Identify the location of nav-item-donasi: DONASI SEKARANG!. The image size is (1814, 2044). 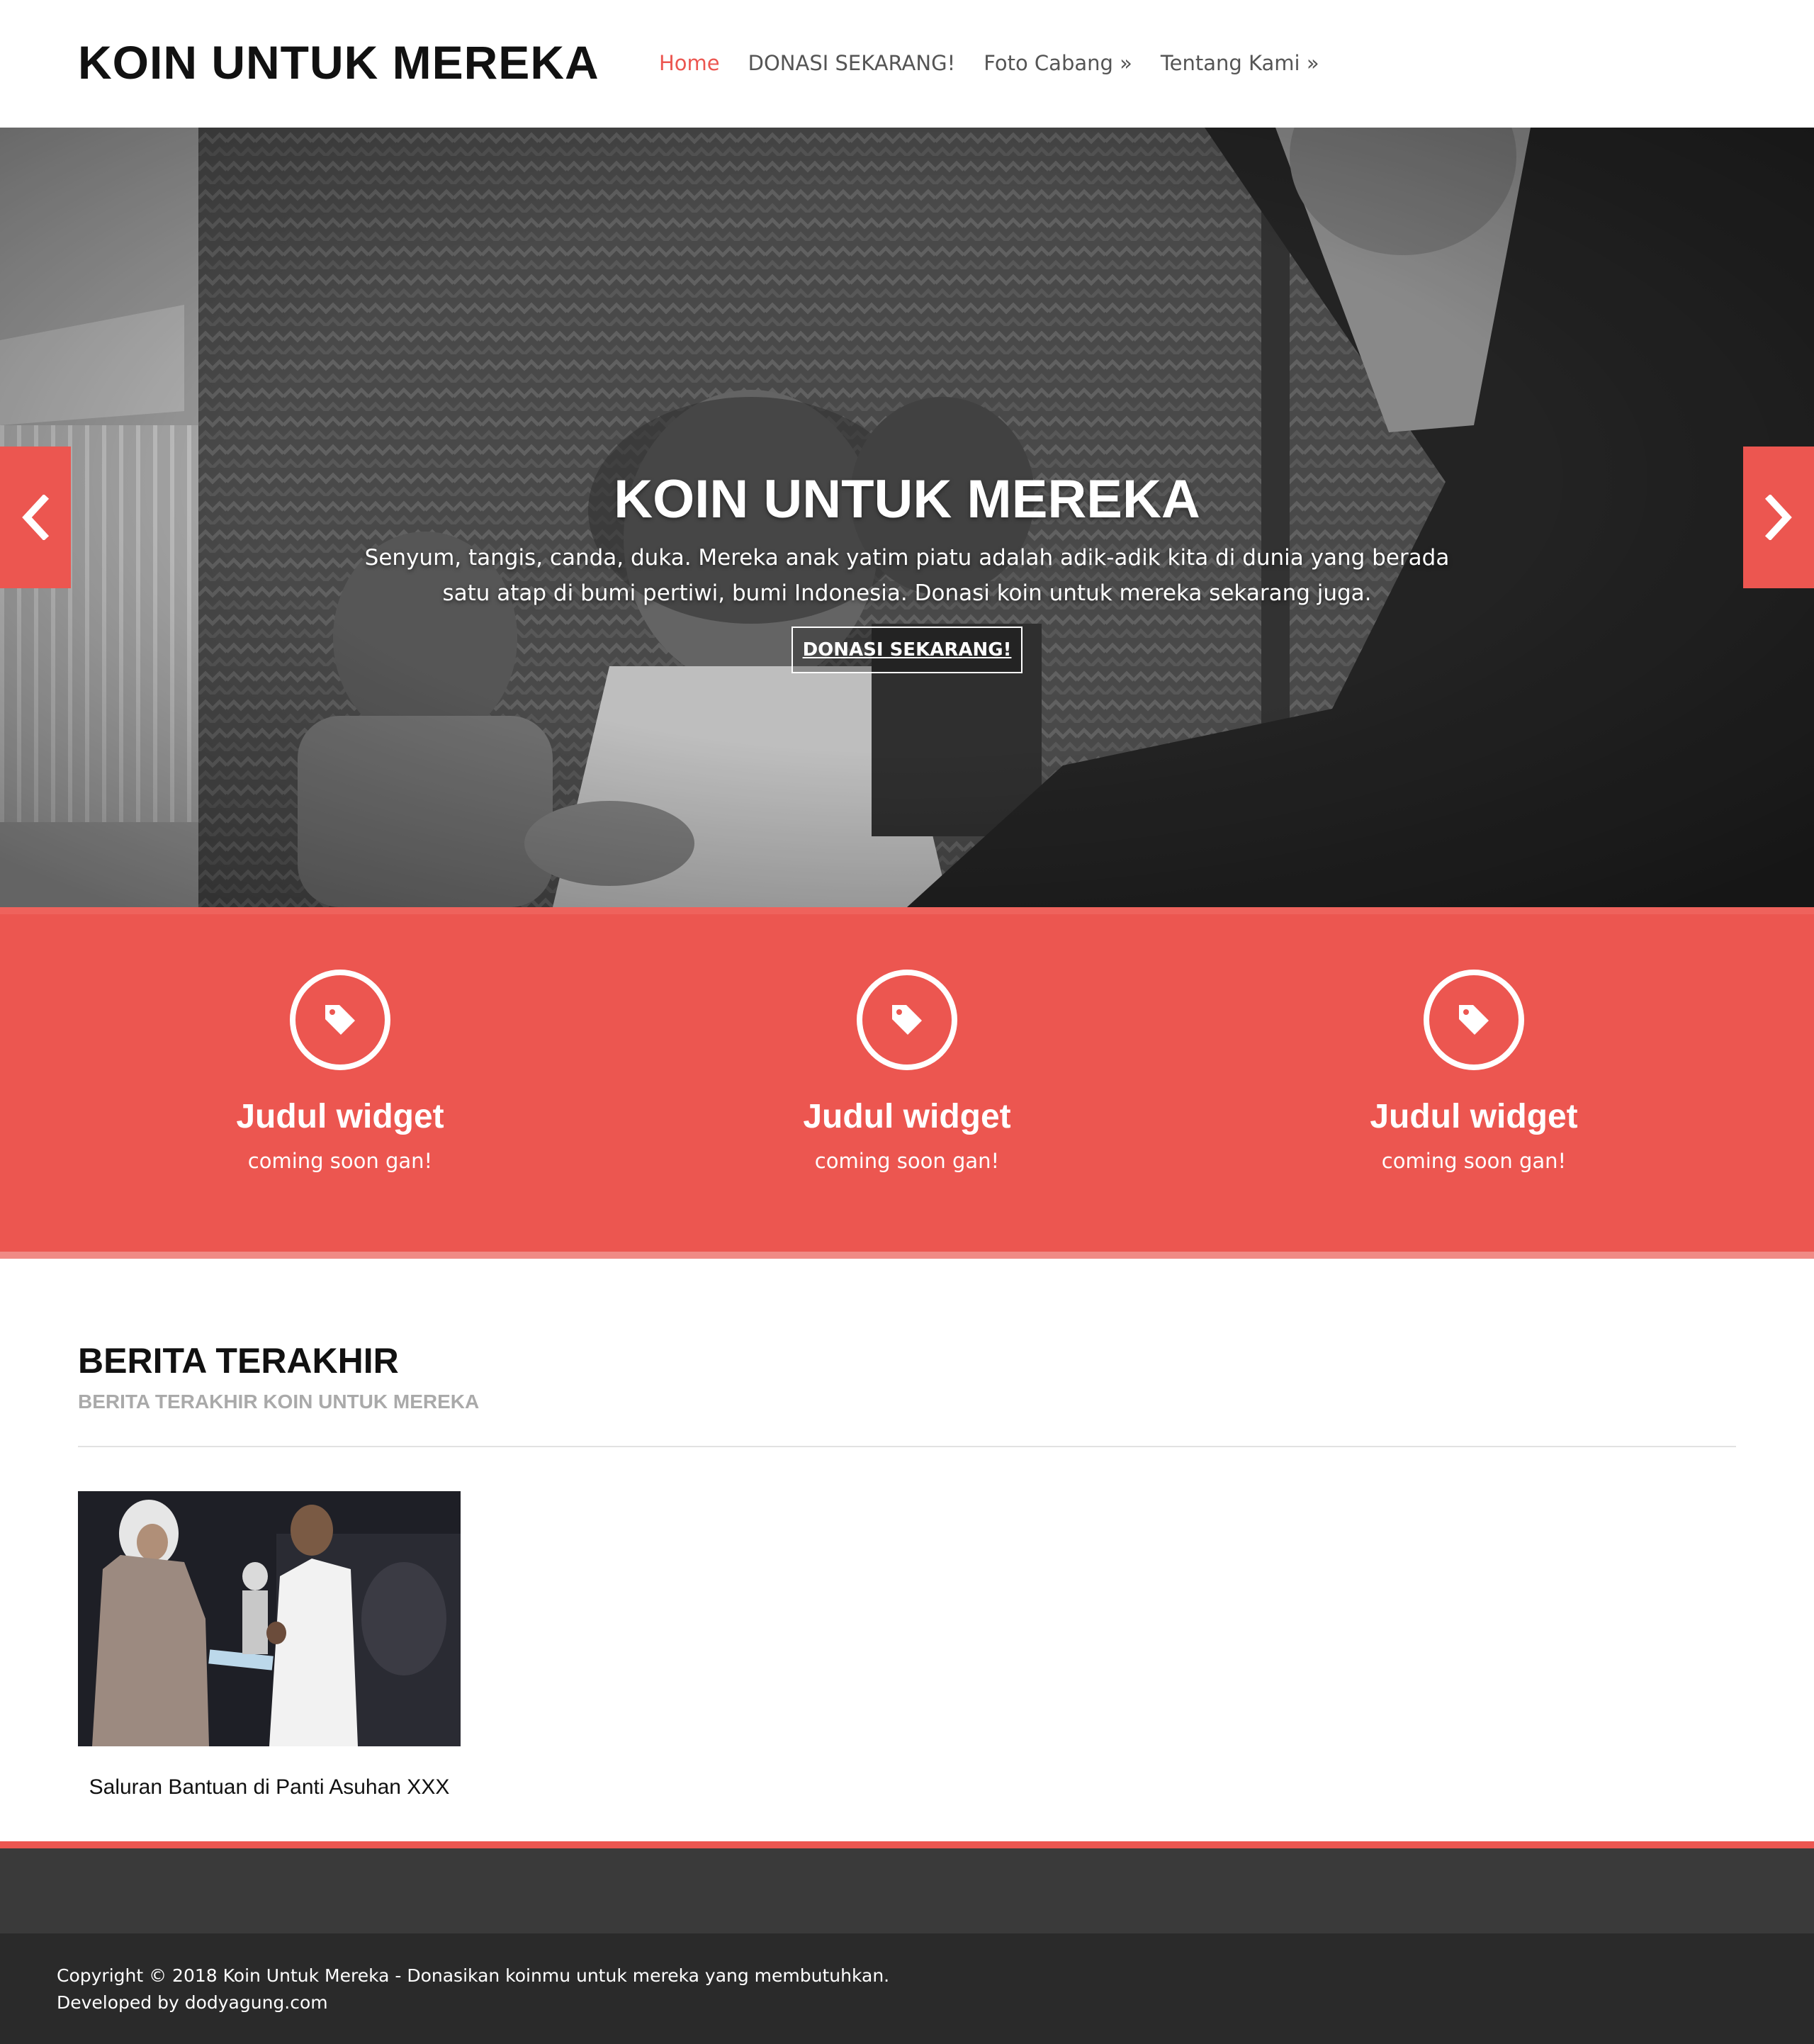
(852, 63).